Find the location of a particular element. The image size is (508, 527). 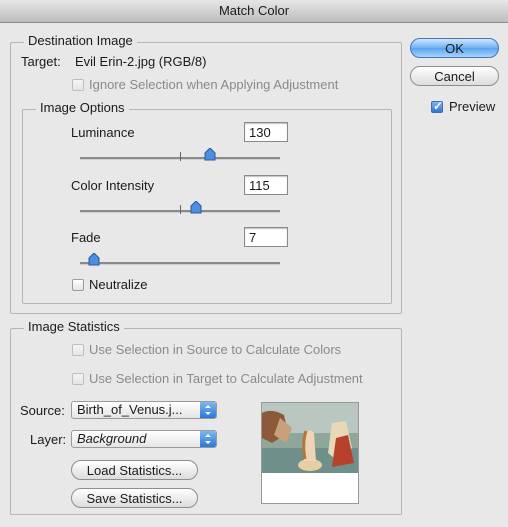

image-options-legend: Image Options is located at coordinates (82, 107).